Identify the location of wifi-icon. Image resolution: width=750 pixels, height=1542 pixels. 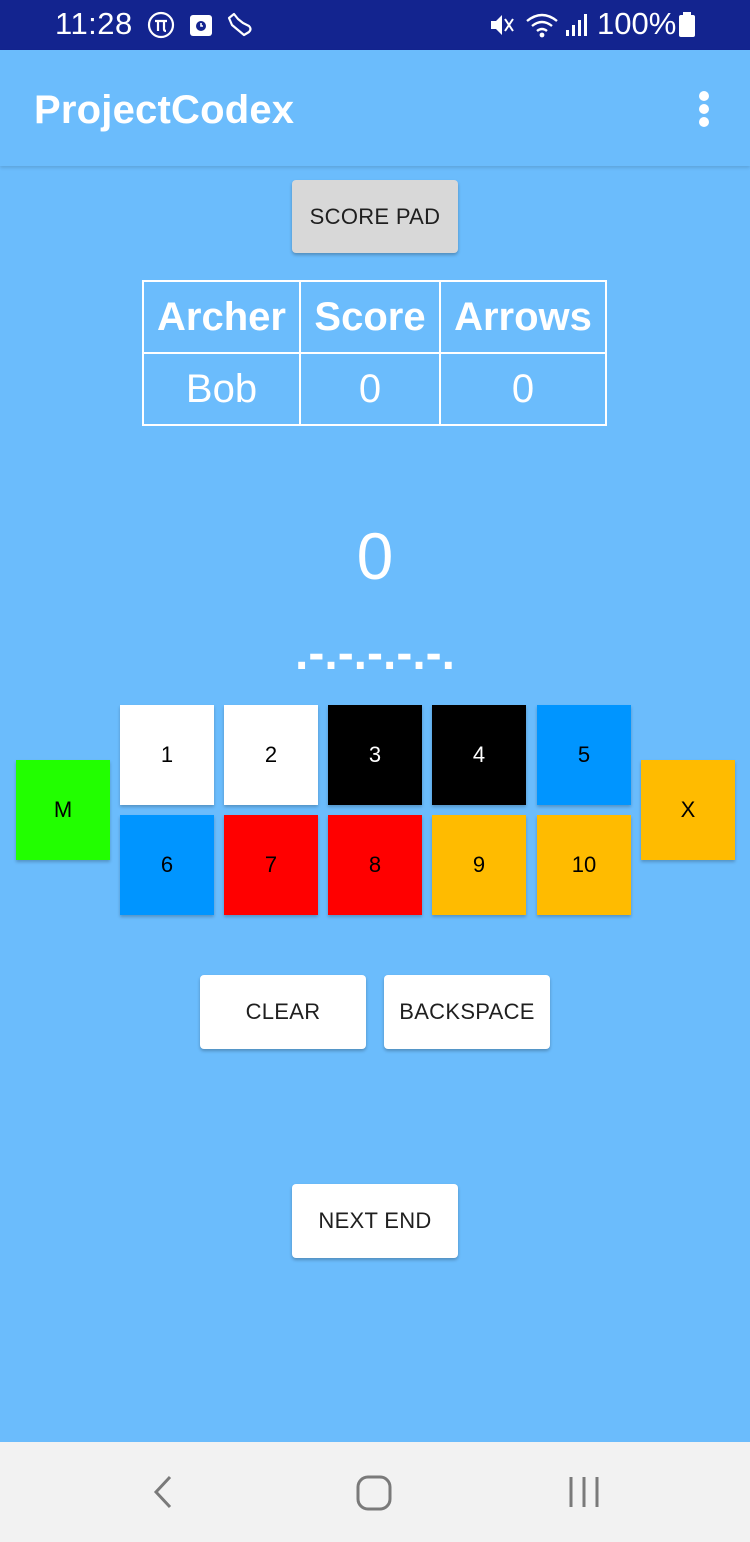
(542, 25).